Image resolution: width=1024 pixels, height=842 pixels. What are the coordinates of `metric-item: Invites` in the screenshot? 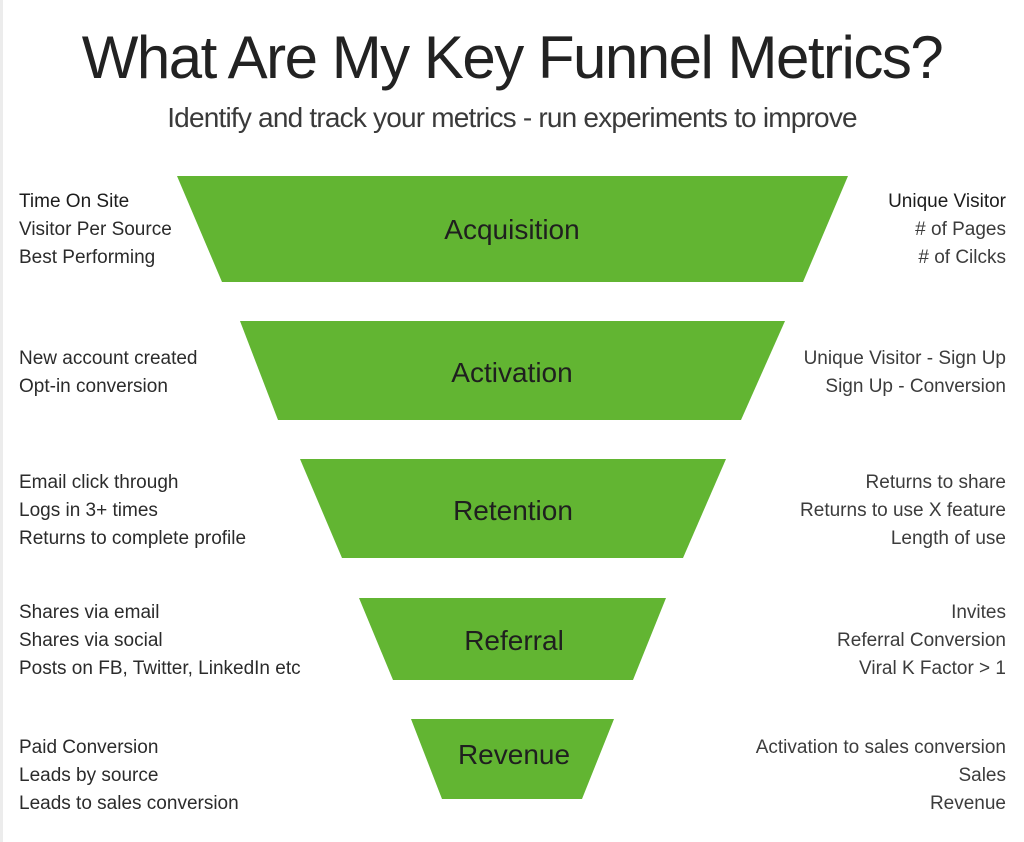 It's located at (978, 612).